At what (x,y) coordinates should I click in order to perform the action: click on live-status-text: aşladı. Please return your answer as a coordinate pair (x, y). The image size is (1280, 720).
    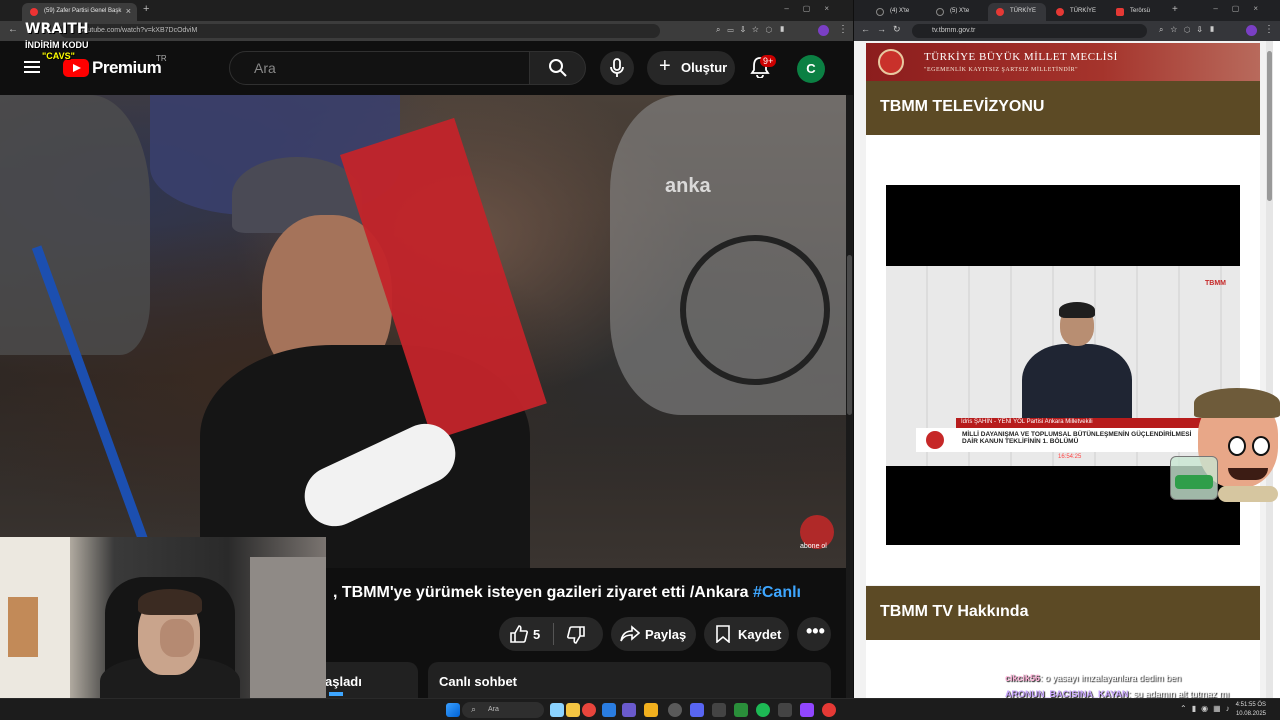
    Looking at the image, I should click on (343, 681).